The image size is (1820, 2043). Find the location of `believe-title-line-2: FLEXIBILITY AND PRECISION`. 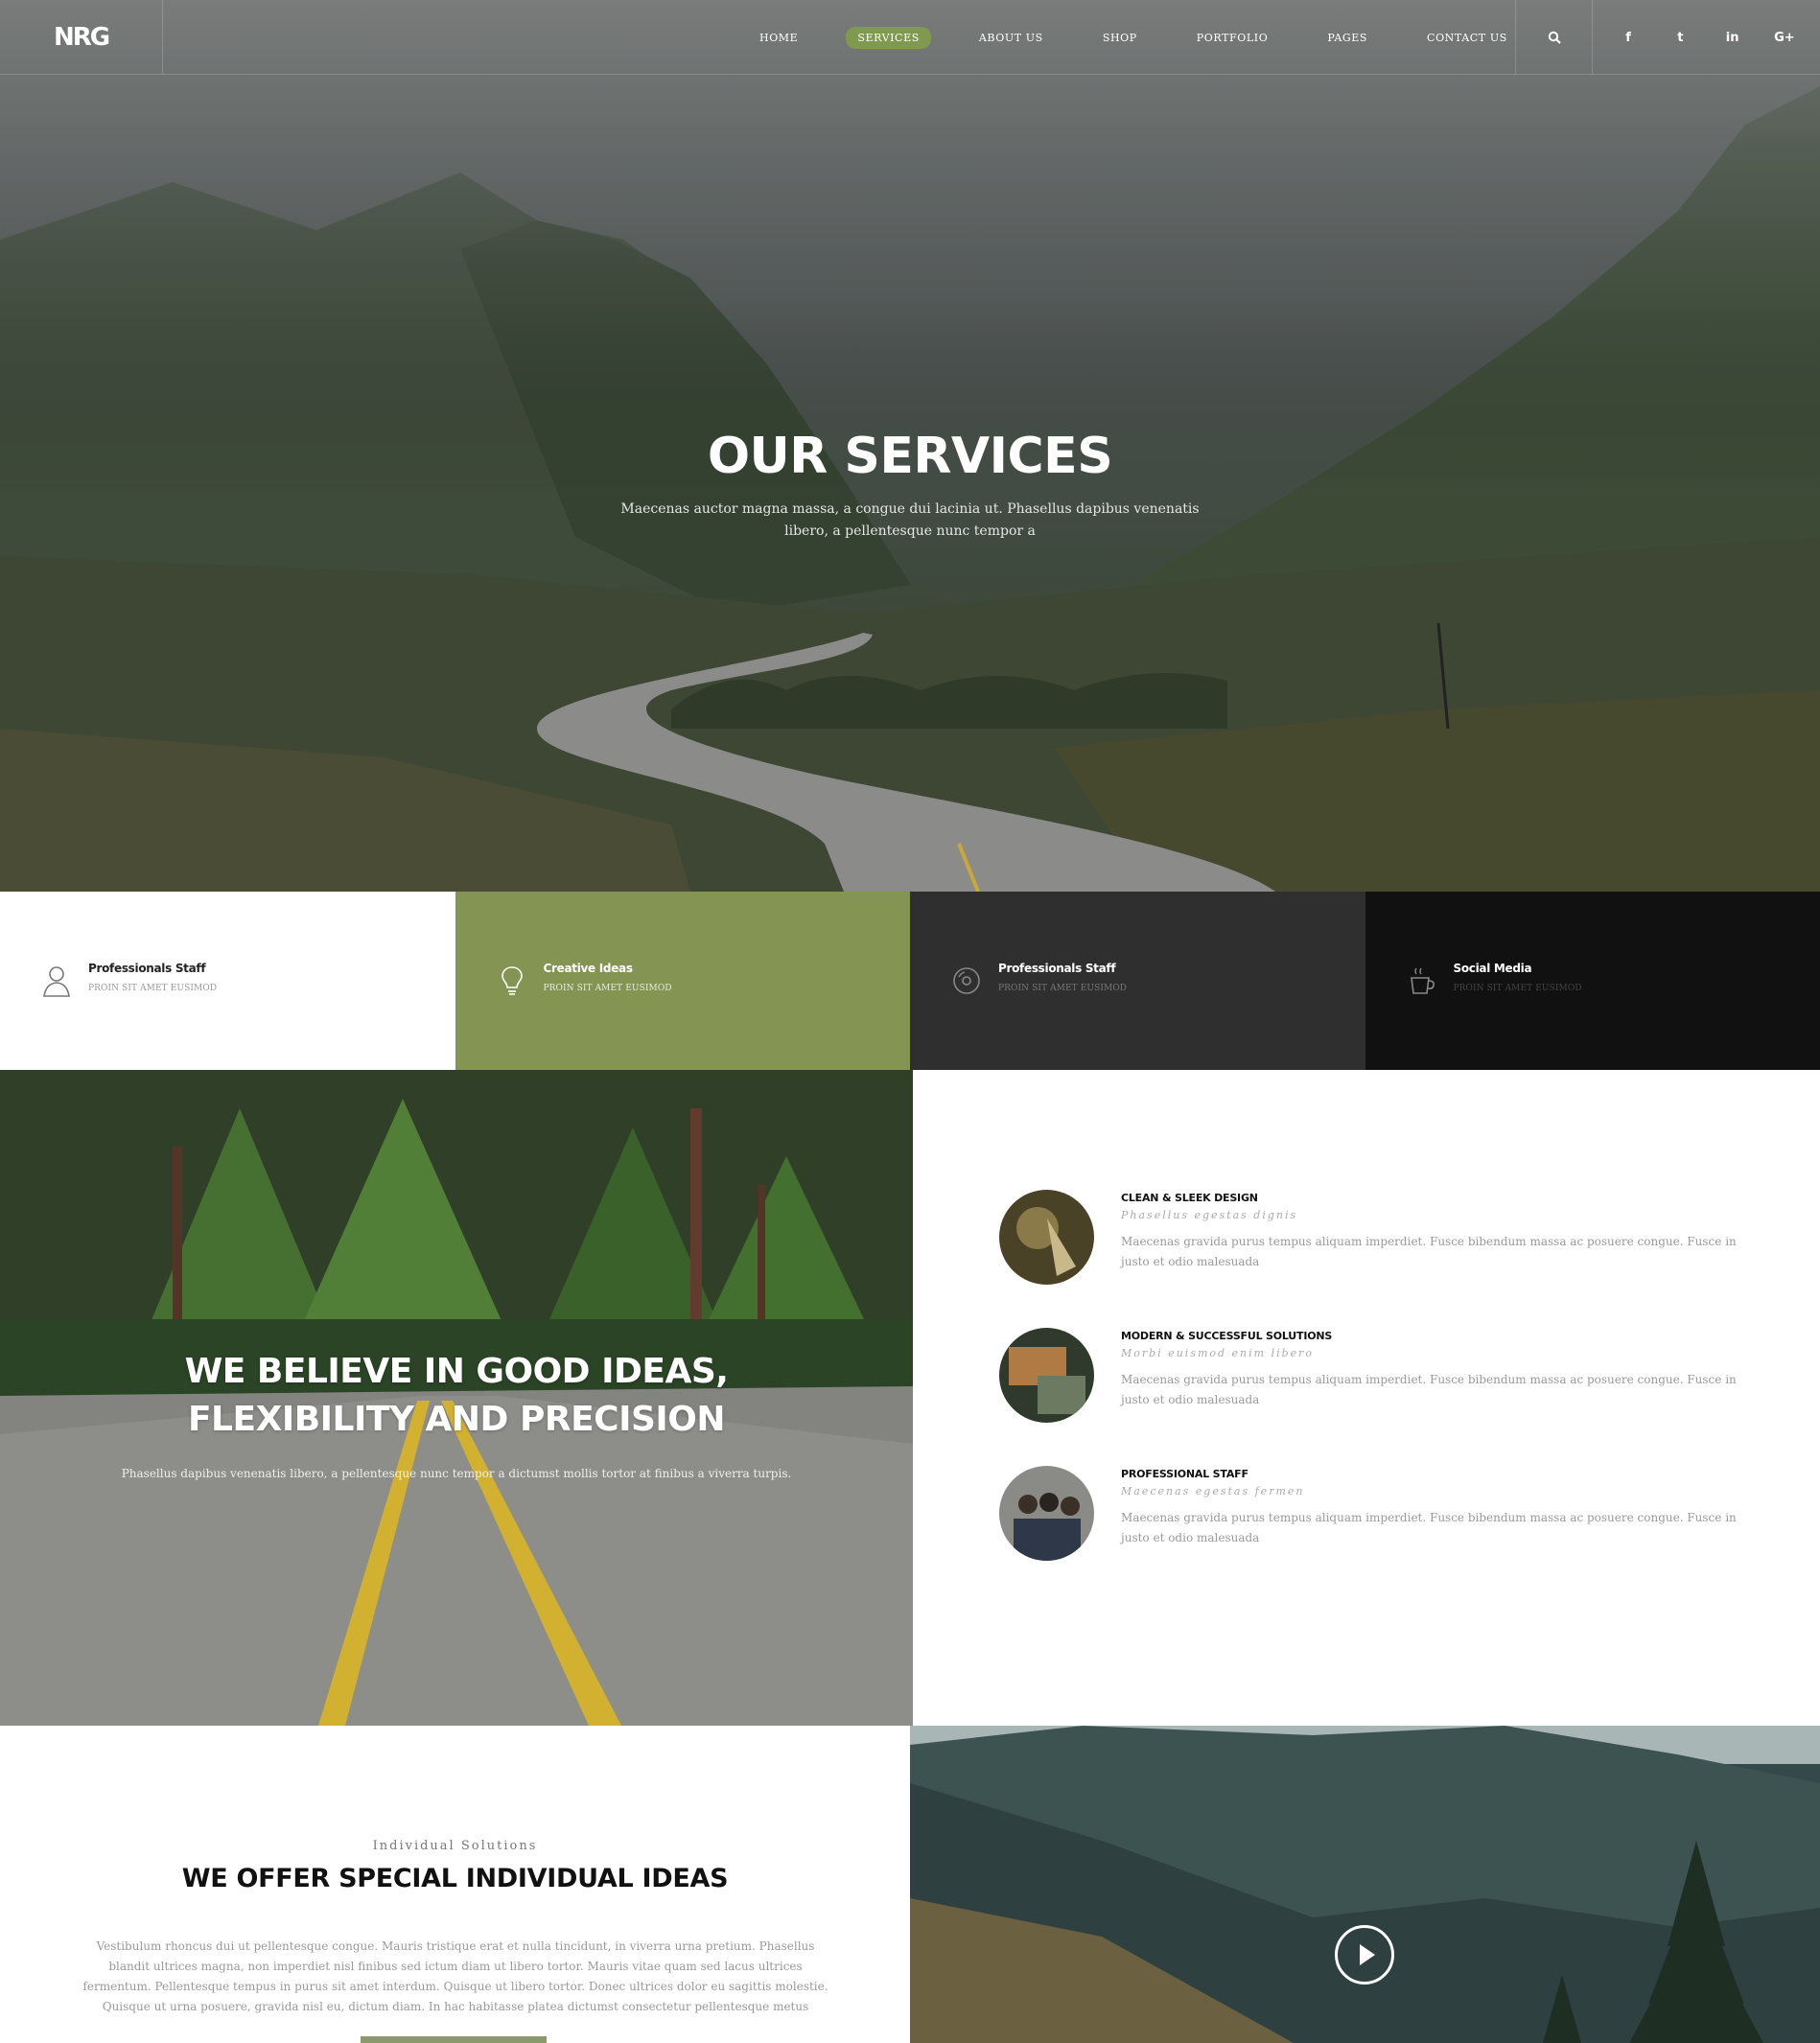

believe-title-line-2: FLEXIBILITY AND PRECISION is located at coordinates (456, 1419).